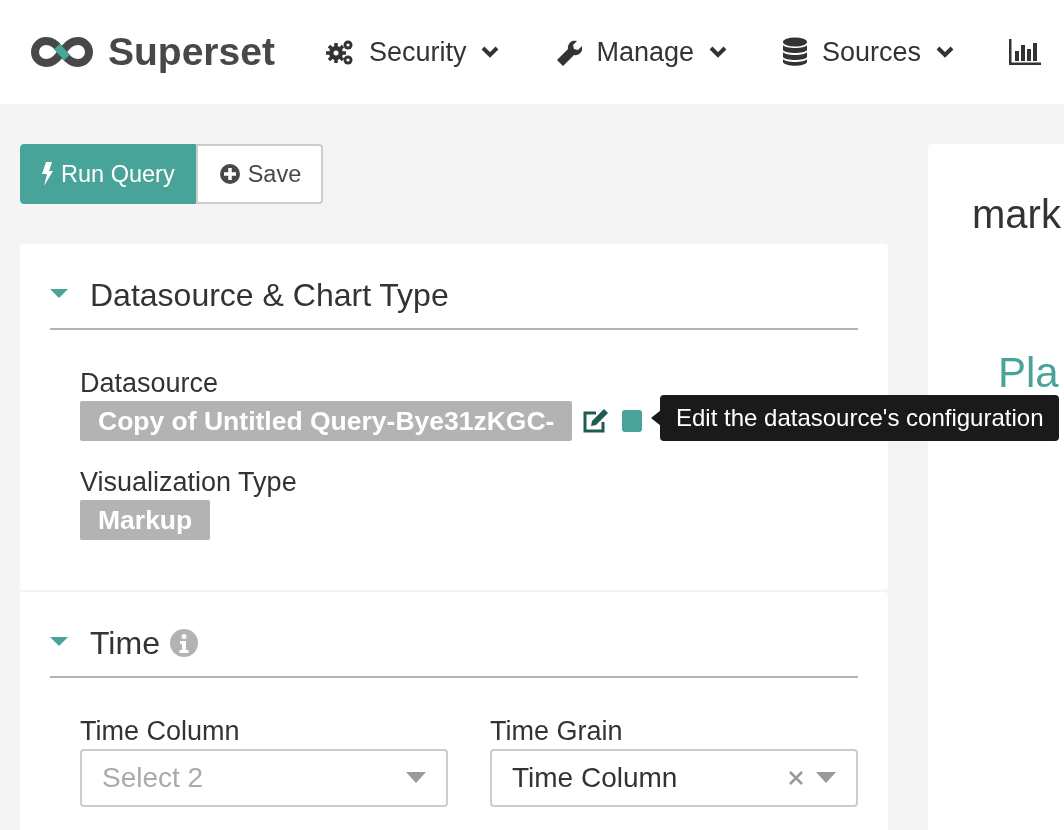  What do you see at coordinates (125, 643) in the screenshot?
I see `section-title: Time` at bounding box center [125, 643].